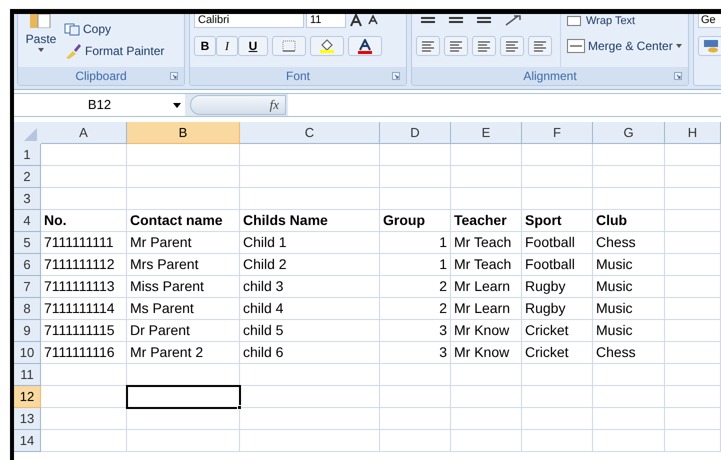 The height and width of the screenshot is (460, 721). Describe the element at coordinates (27, 243) in the screenshot. I see `row-header: 5` at that location.